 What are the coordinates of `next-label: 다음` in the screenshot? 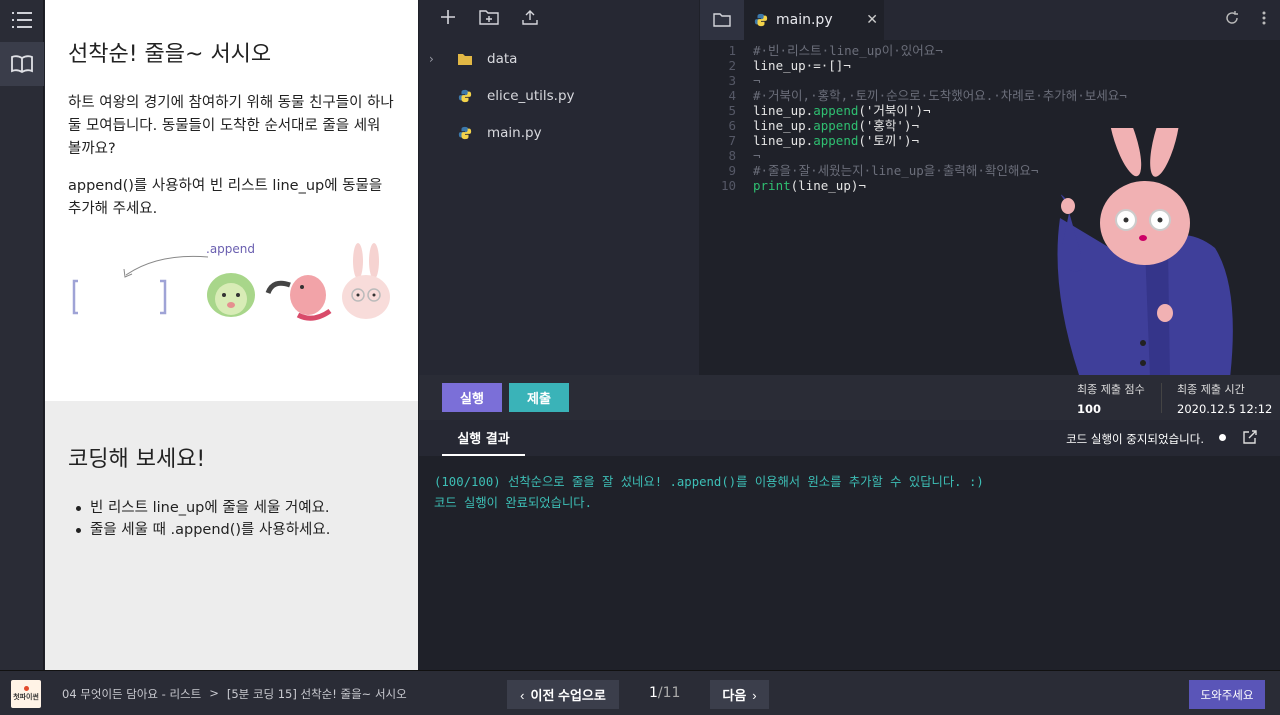 It's located at (734, 695).